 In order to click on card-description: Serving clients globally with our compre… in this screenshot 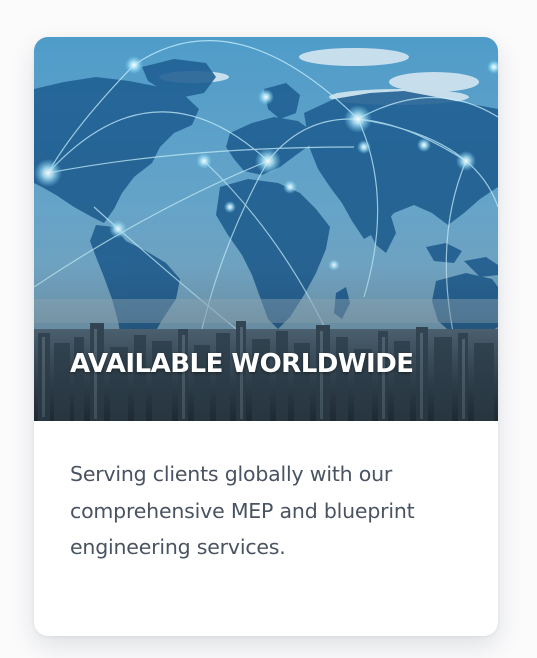, I will do `click(242, 510)`.